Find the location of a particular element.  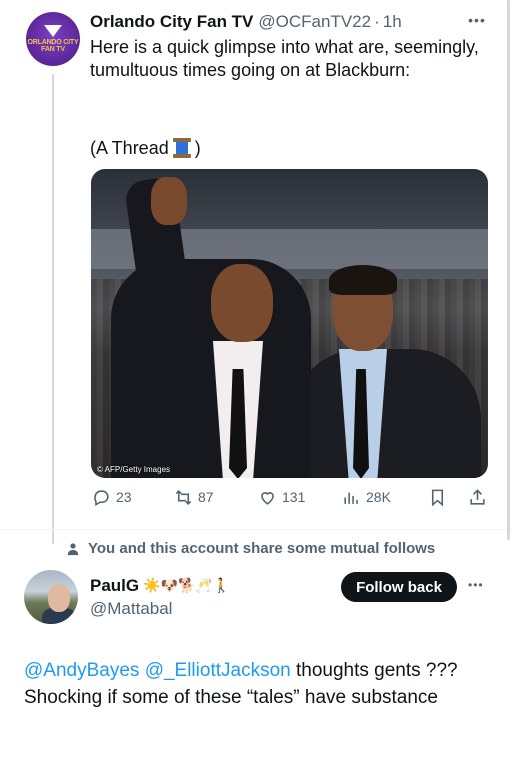

avatar-logo-text: ORLANDO CITY FAN TV is located at coordinates (53, 46).